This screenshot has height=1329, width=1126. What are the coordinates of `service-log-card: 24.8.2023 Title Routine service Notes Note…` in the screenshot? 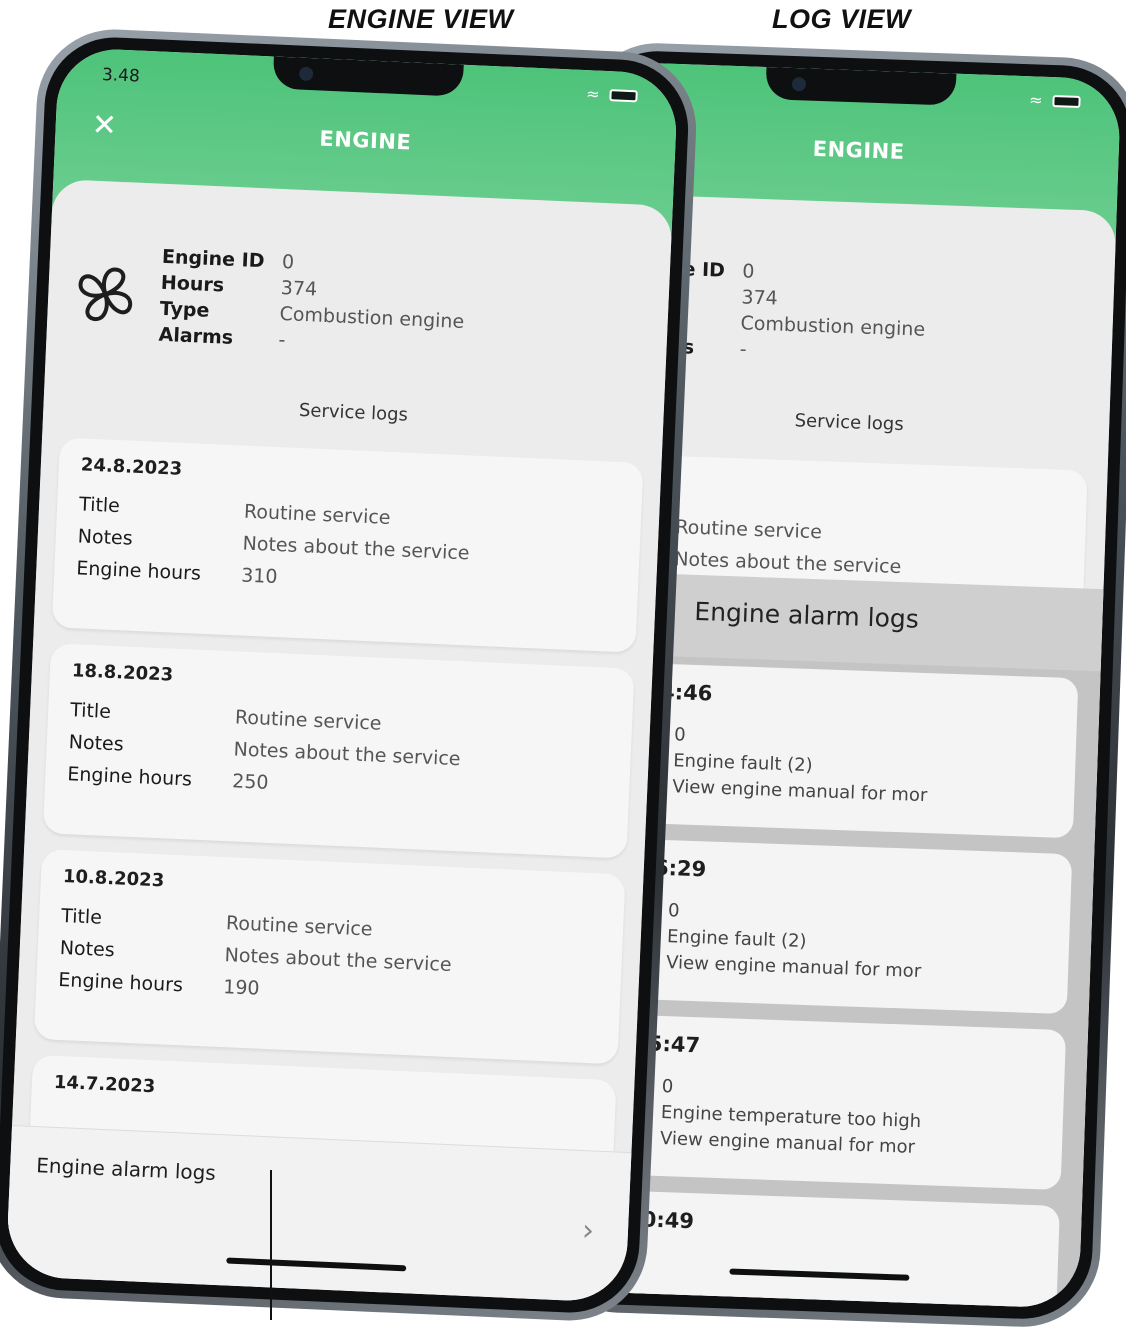 It's located at (347, 545).